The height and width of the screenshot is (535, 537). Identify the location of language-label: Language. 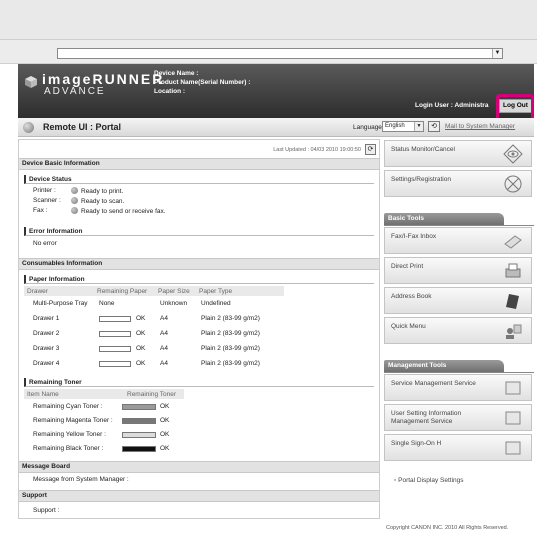
(367, 127).